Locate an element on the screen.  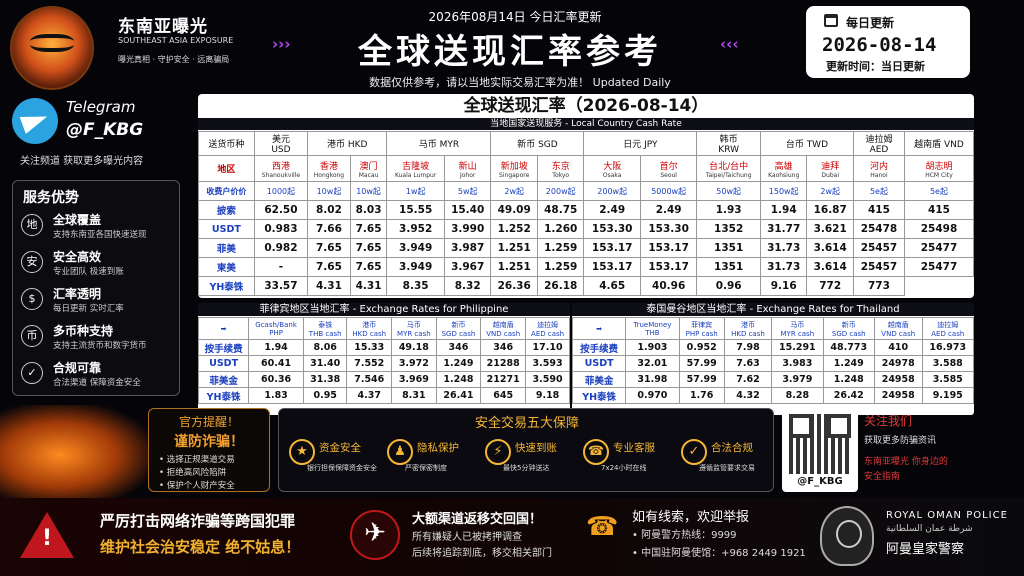
fee-cell: 1000起 is located at coordinates (281, 191).